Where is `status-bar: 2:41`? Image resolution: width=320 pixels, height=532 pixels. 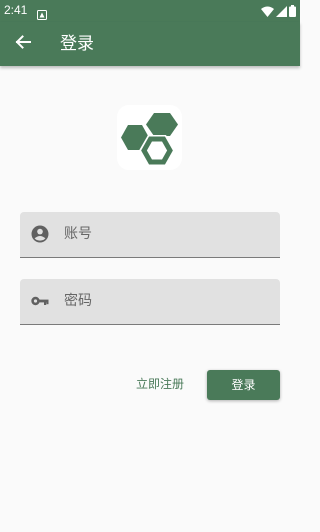
status-bar: 2:41 is located at coordinates (150, 11).